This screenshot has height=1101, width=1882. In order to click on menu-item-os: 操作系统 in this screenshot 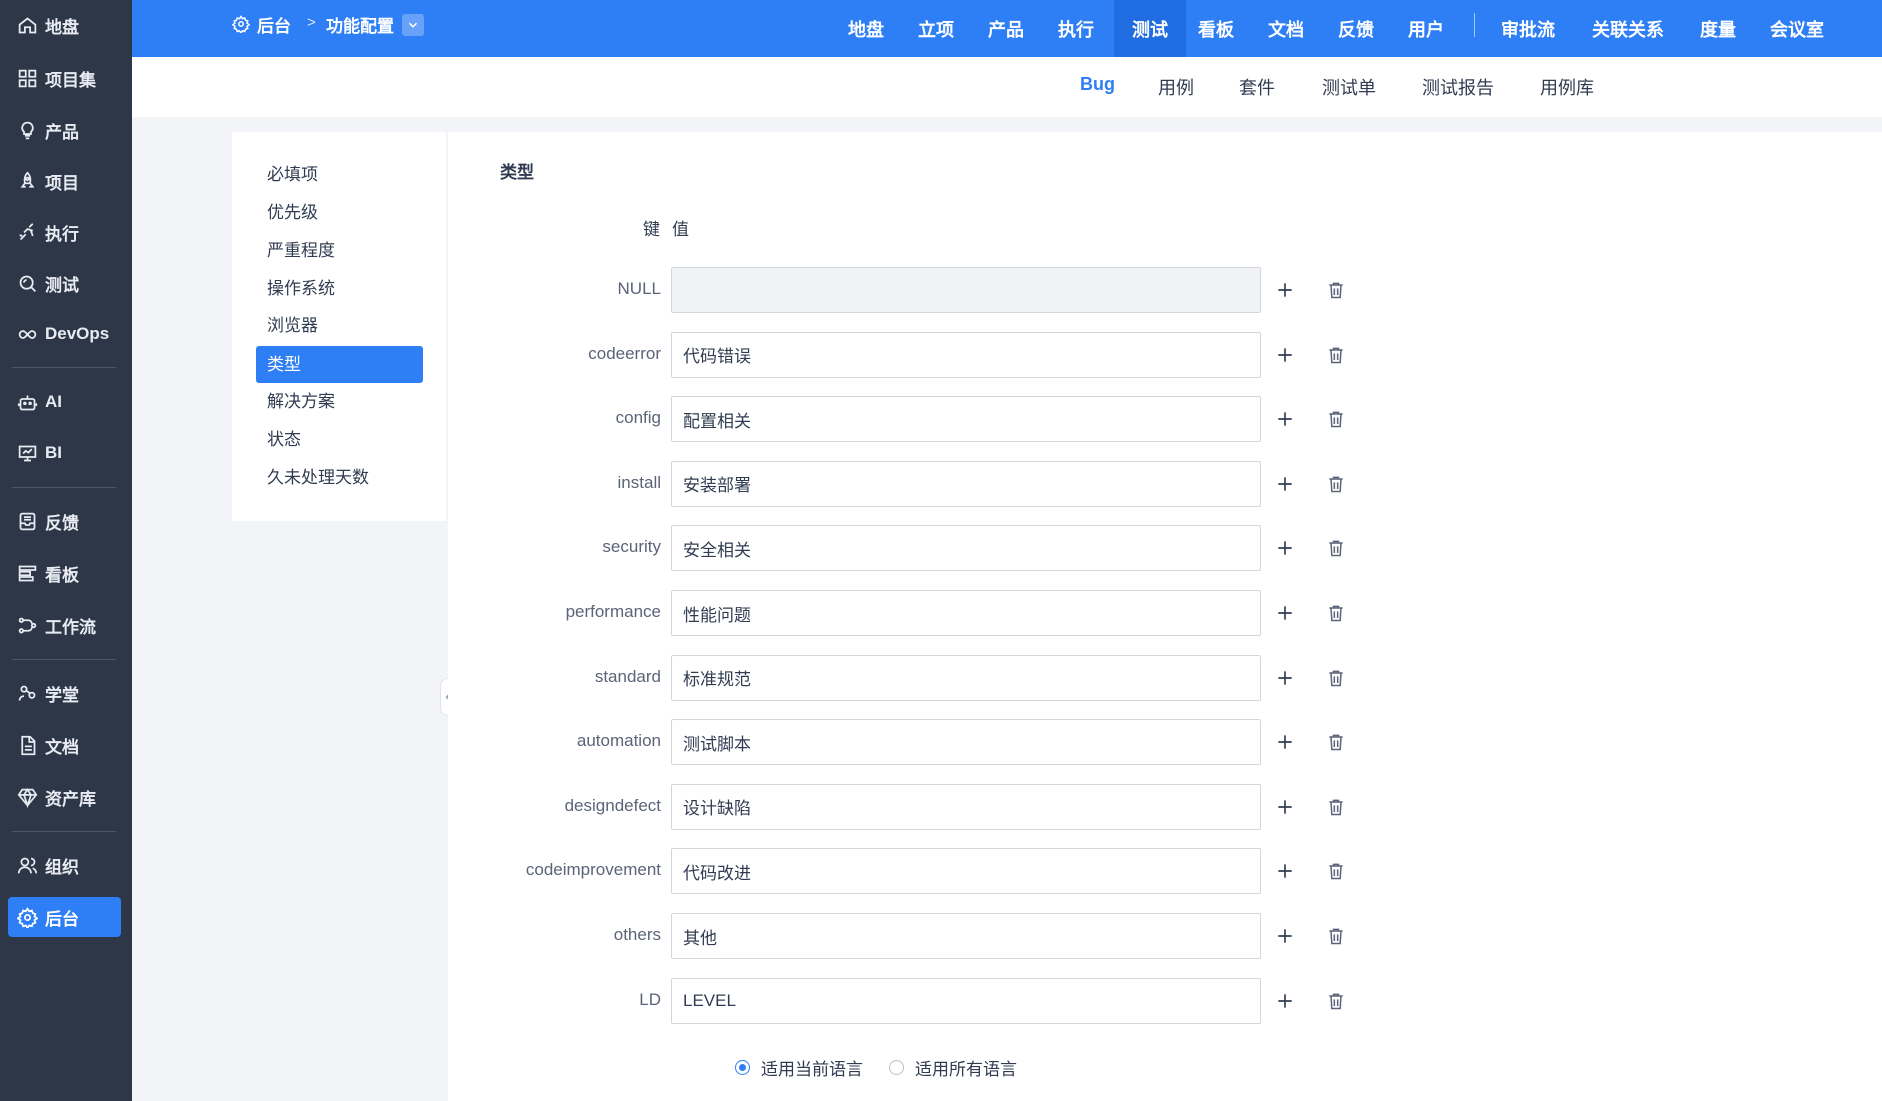, I will do `click(339, 288)`.